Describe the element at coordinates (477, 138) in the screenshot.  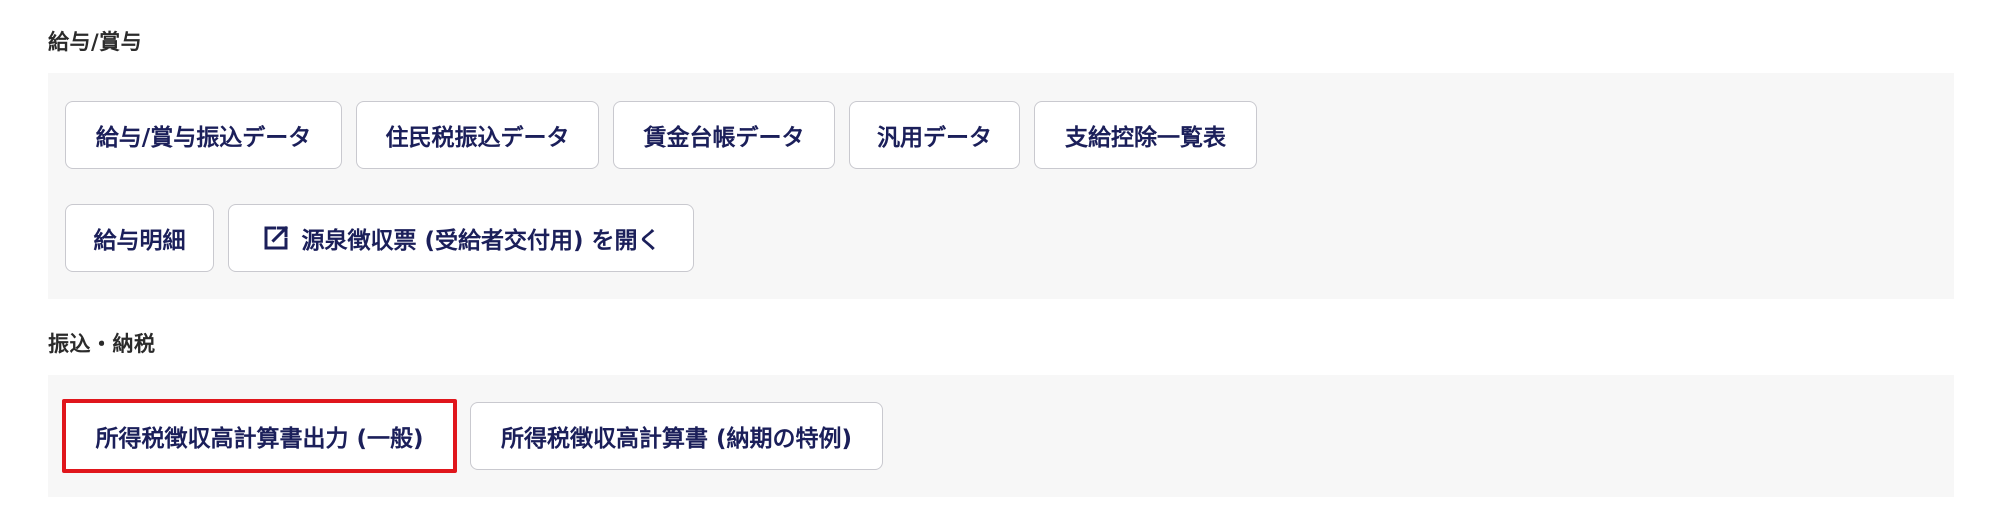
I see `button-label: 住民税振込データ` at that location.